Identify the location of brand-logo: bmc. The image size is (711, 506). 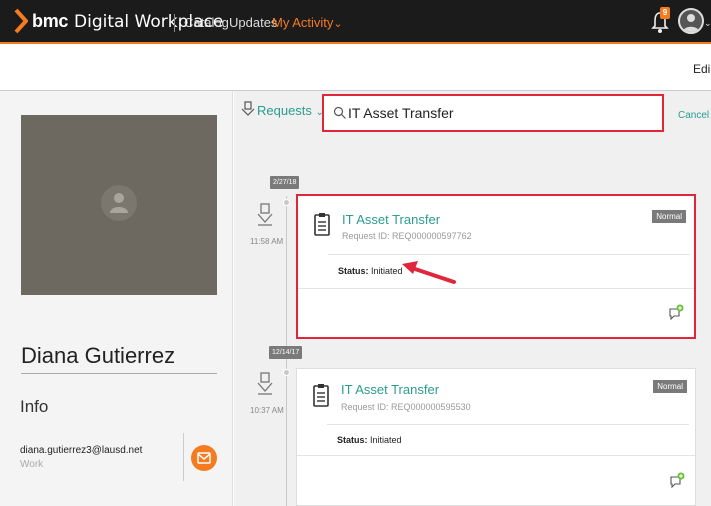
(50, 21).